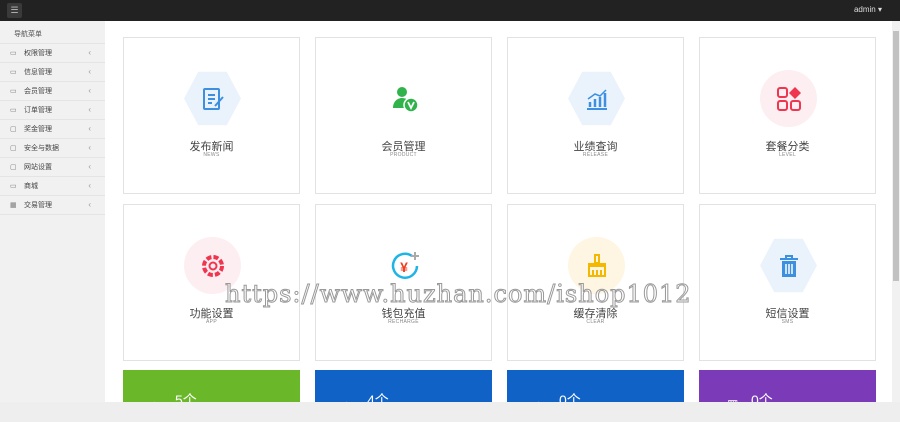  Describe the element at coordinates (41, 148) in the screenshot. I see `sidebar-item-label: 安全与数据` at that location.